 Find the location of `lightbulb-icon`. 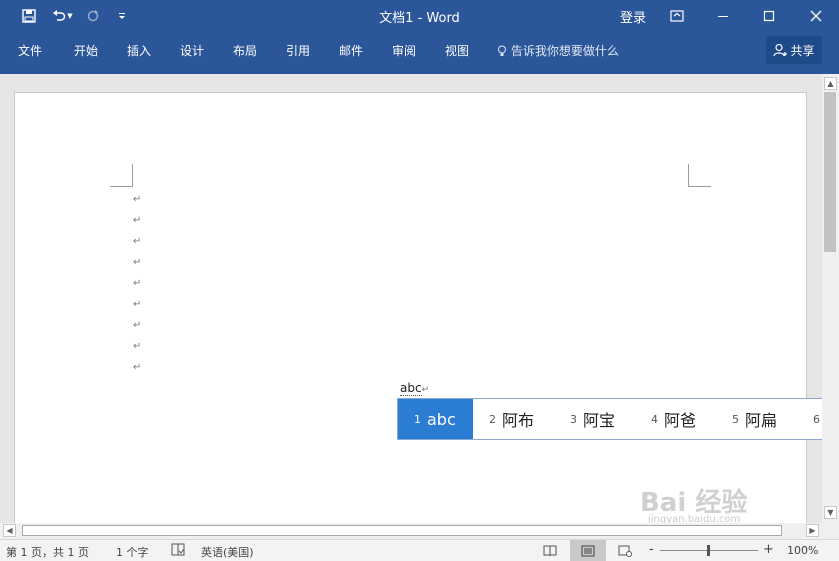

lightbulb-icon is located at coordinates (502, 50).